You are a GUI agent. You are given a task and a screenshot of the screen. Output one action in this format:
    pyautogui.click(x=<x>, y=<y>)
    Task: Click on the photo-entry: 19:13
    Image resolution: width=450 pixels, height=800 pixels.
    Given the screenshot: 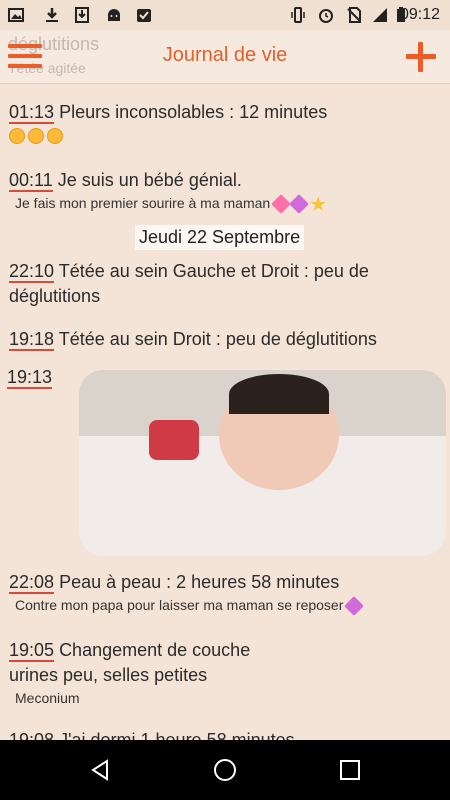 What is the action you would take?
    pyautogui.click(x=30, y=377)
    